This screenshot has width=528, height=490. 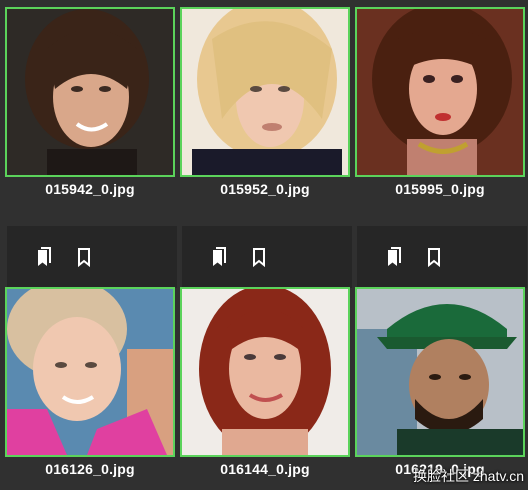 I want to click on watermark: 换脸社区 zhatv.cn, so click(x=468, y=476).